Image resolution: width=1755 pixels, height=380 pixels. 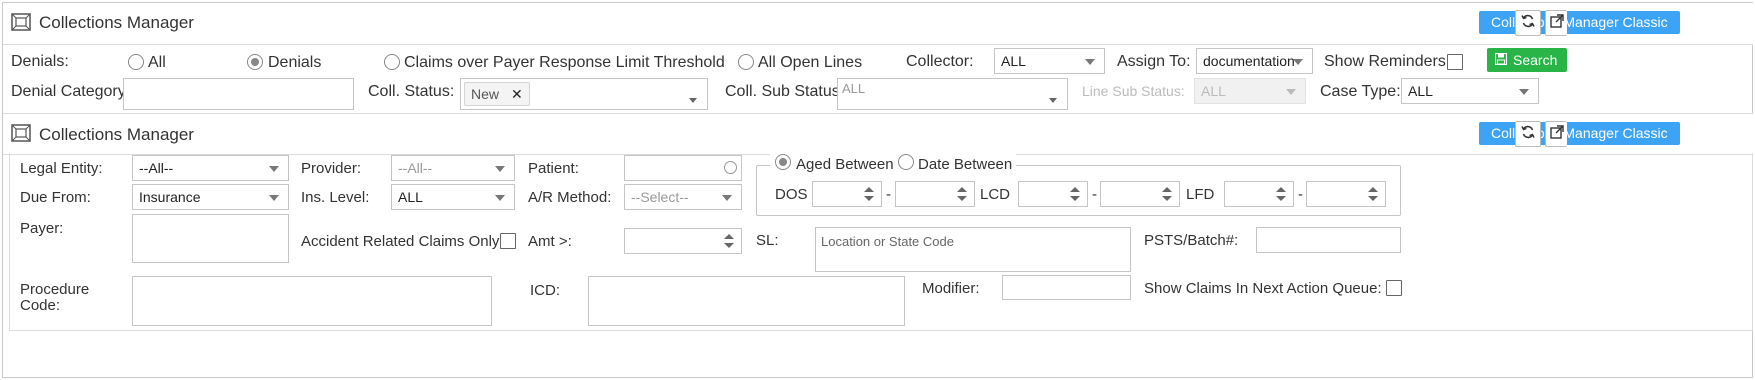 What do you see at coordinates (1066, 287) in the screenshot?
I see `modifier-field` at bounding box center [1066, 287].